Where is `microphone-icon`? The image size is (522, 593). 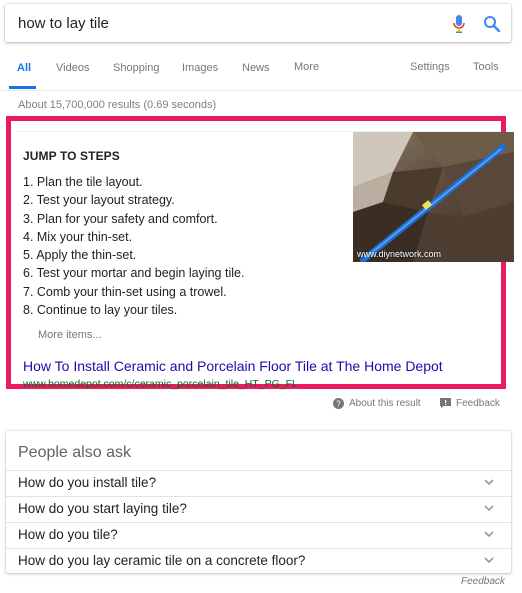 microphone-icon is located at coordinates (459, 24).